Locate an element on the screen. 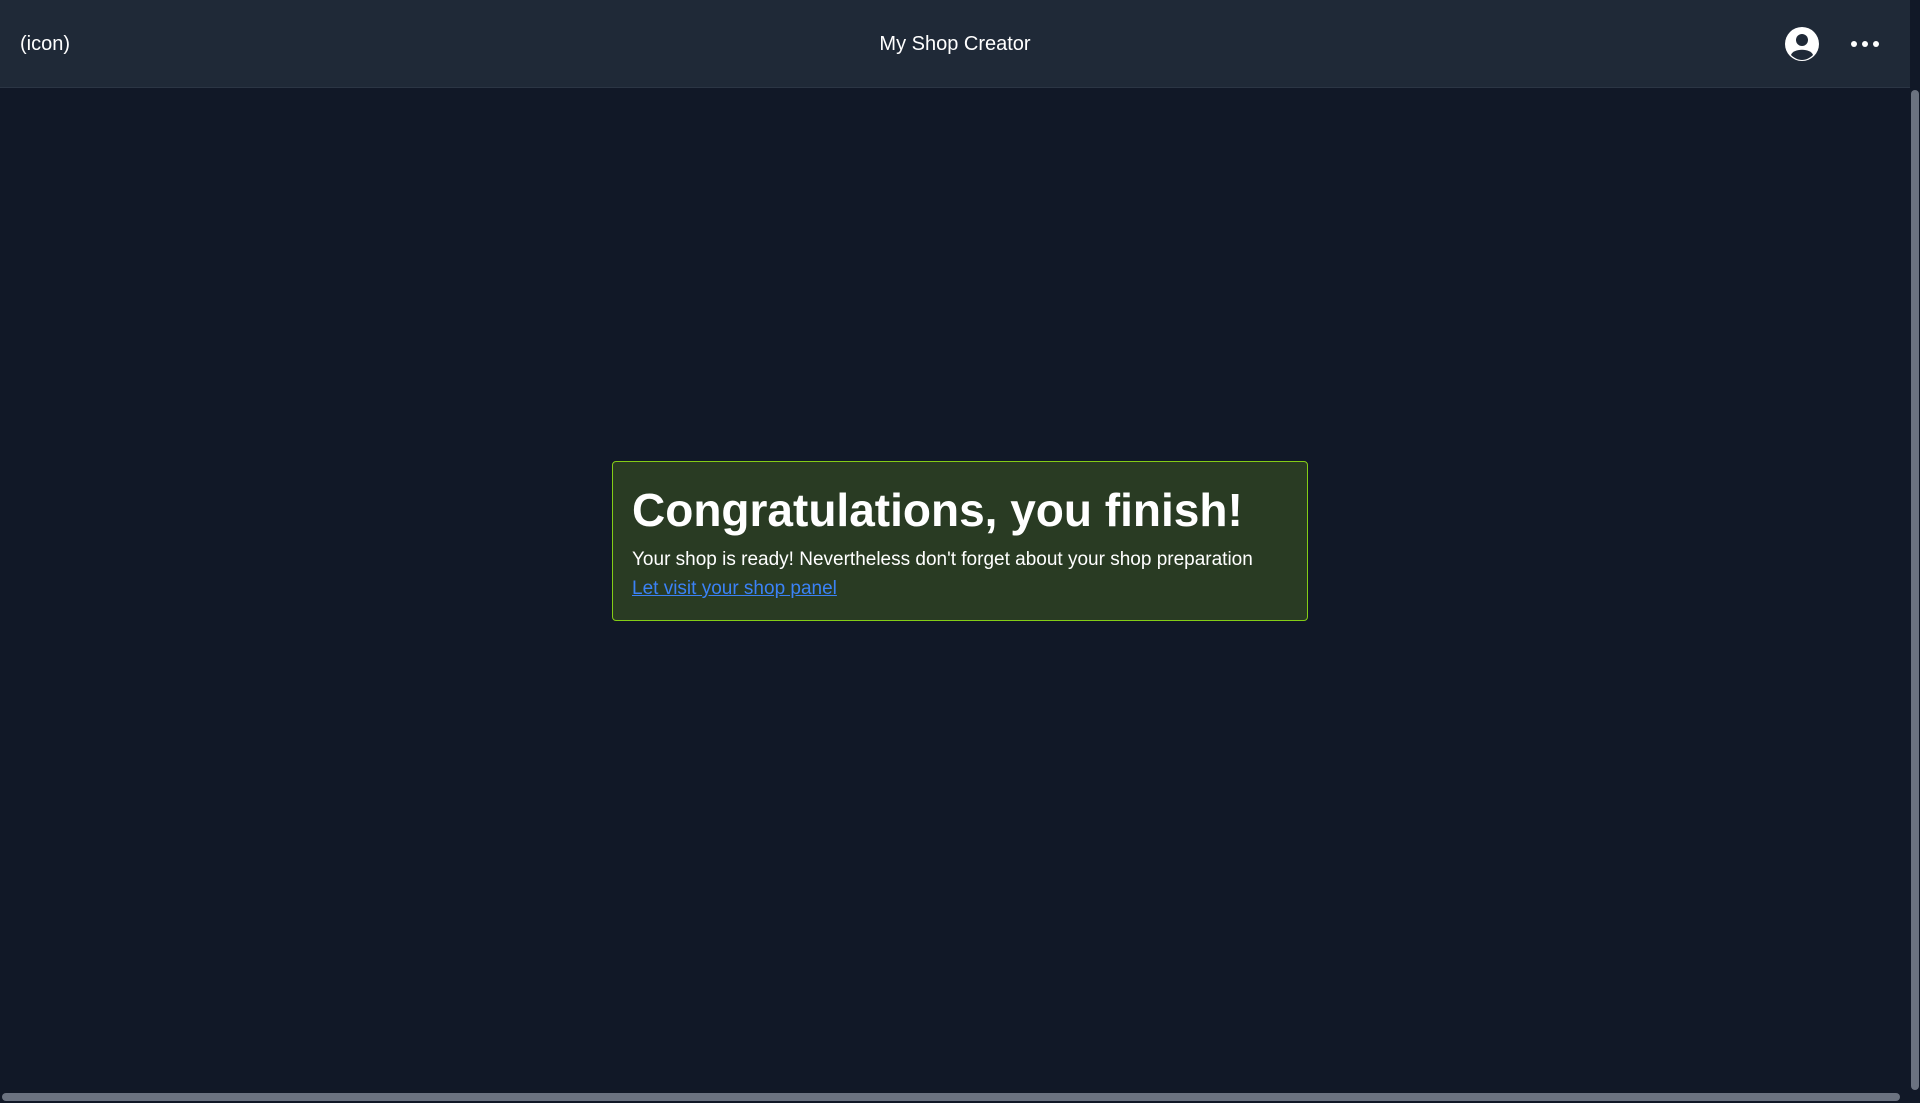 This screenshot has width=1920, height=1103. logo-placeholder: (icon) is located at coordinates (45, 44).